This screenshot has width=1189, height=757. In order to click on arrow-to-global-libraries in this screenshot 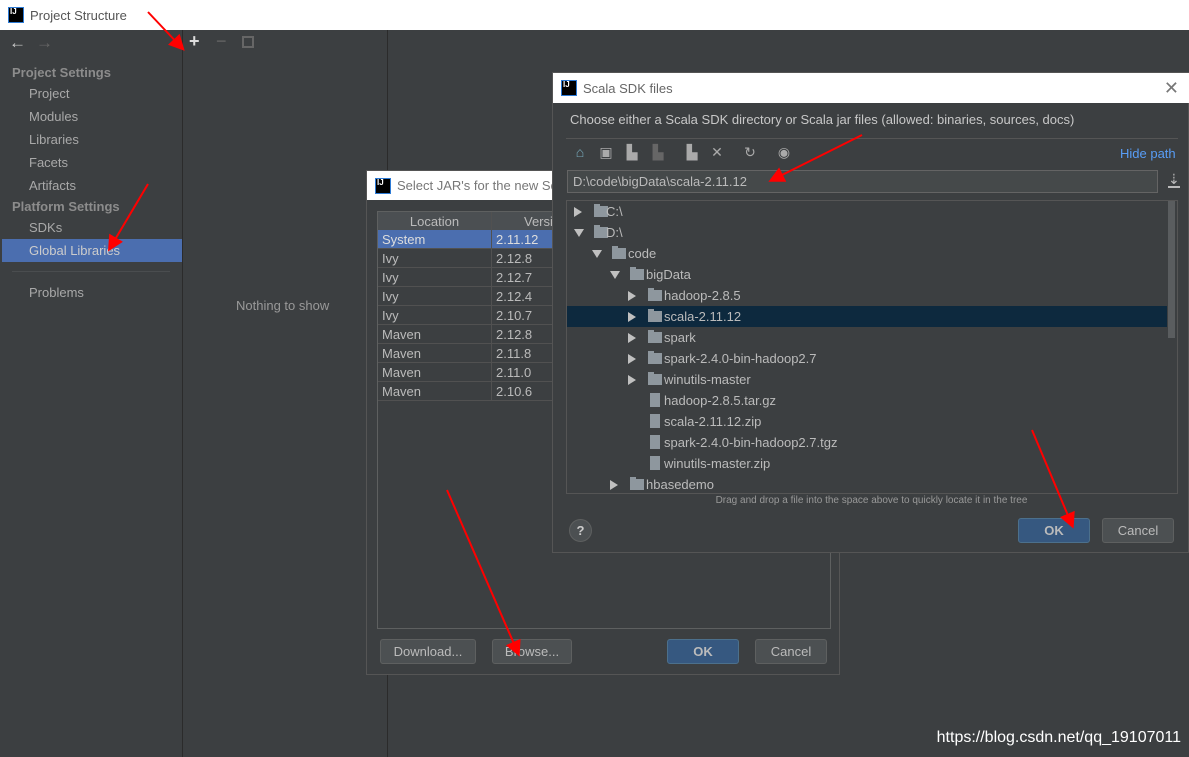, I will do `click(128, 217)`.